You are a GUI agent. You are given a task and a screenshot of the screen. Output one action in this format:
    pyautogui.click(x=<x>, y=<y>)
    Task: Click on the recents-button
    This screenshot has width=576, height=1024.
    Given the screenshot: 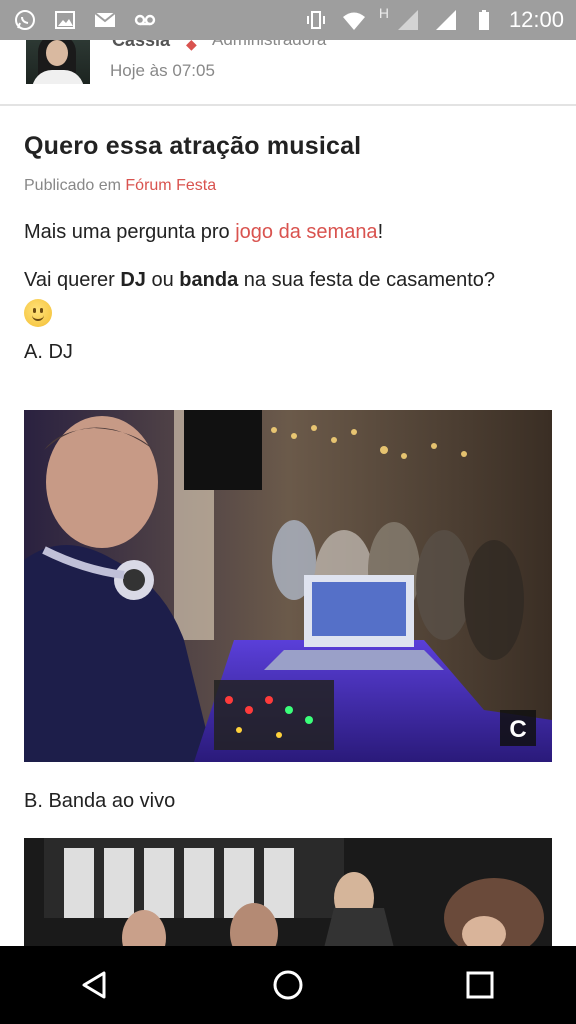 What is the action you would take?
    pyautogui.click(x=480, y=985)
    